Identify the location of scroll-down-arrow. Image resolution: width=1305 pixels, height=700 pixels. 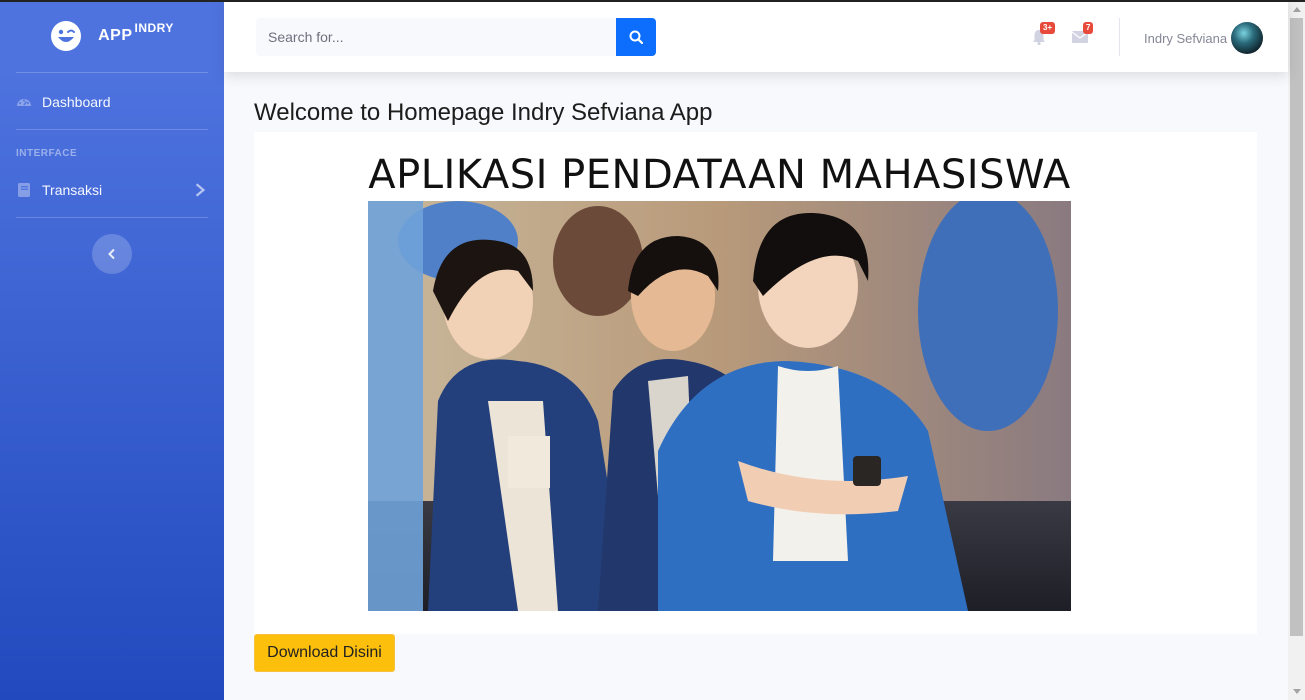
(1296, 691).